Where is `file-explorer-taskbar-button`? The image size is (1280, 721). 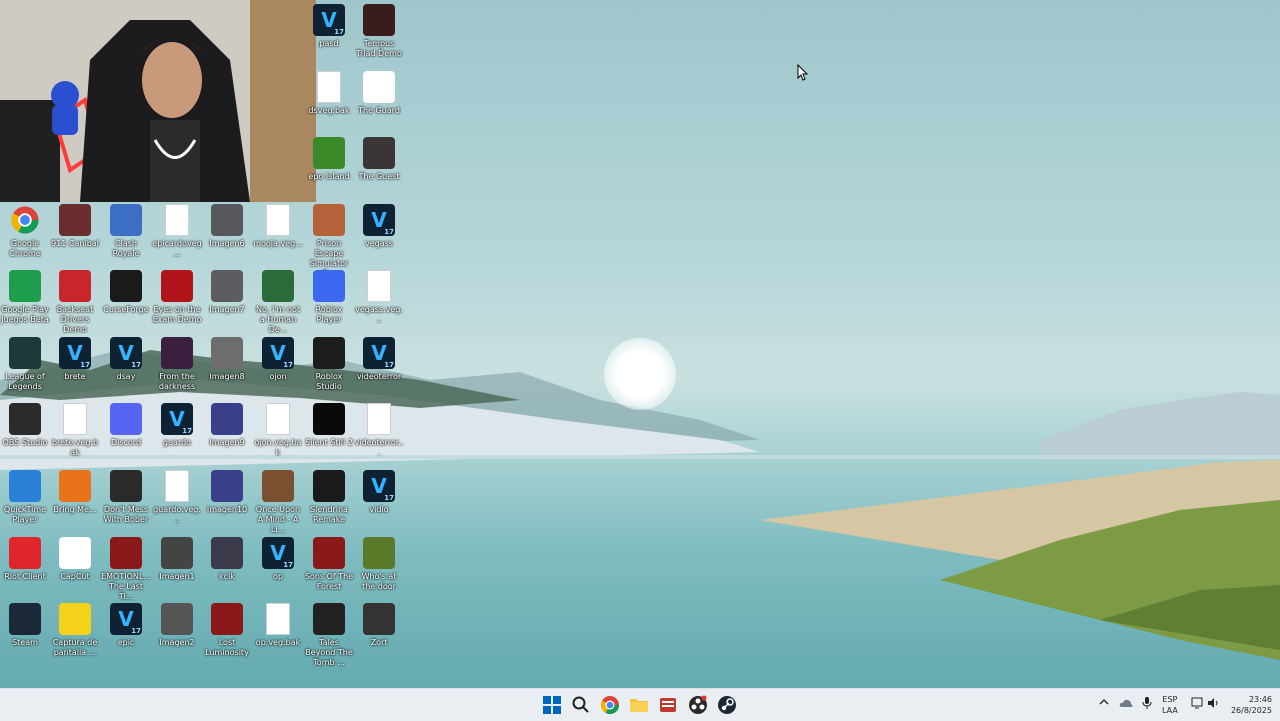 file-explorer-taskbar-button is located at coordinates (639, 705).